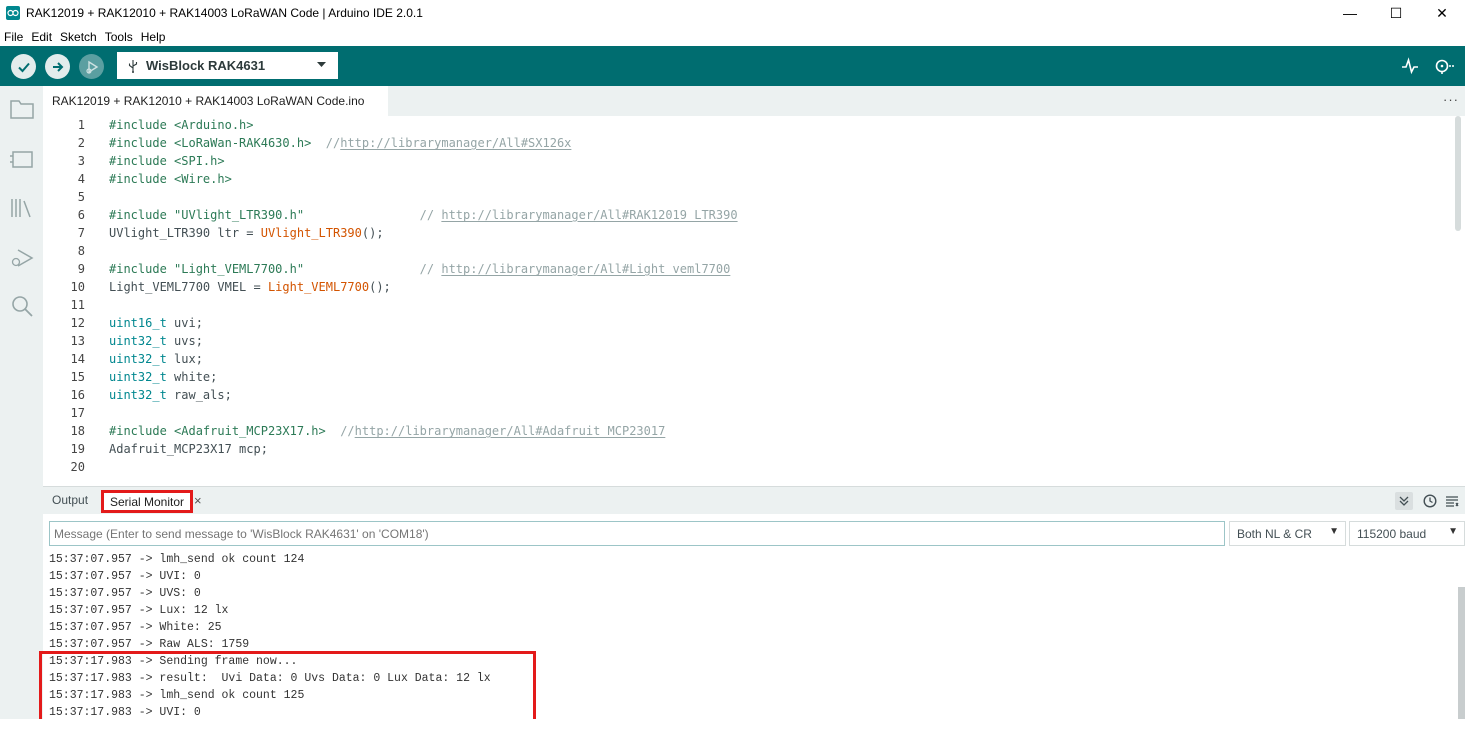 The image size is (1465, 732). What do you see at coordinates (210, 143) in the screenshot?
I see `code-token: #include <LoRaWan-RAK4630.h>` at bounding box center [210, 143].